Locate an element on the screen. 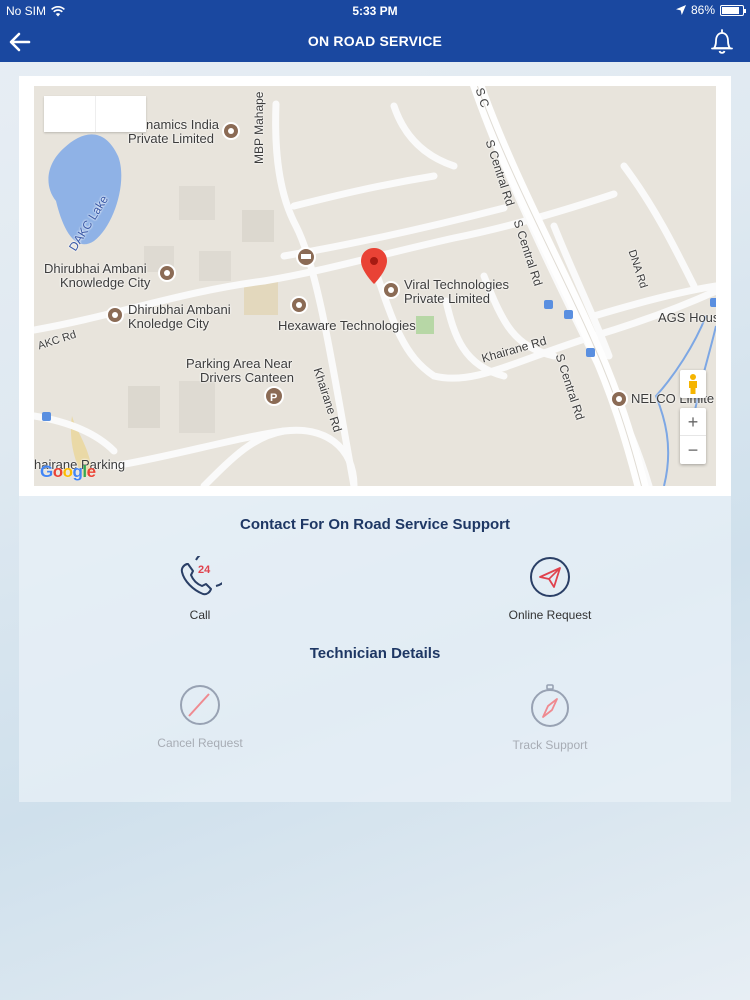  location-arrow-icon is located at coordinates (680, 10).